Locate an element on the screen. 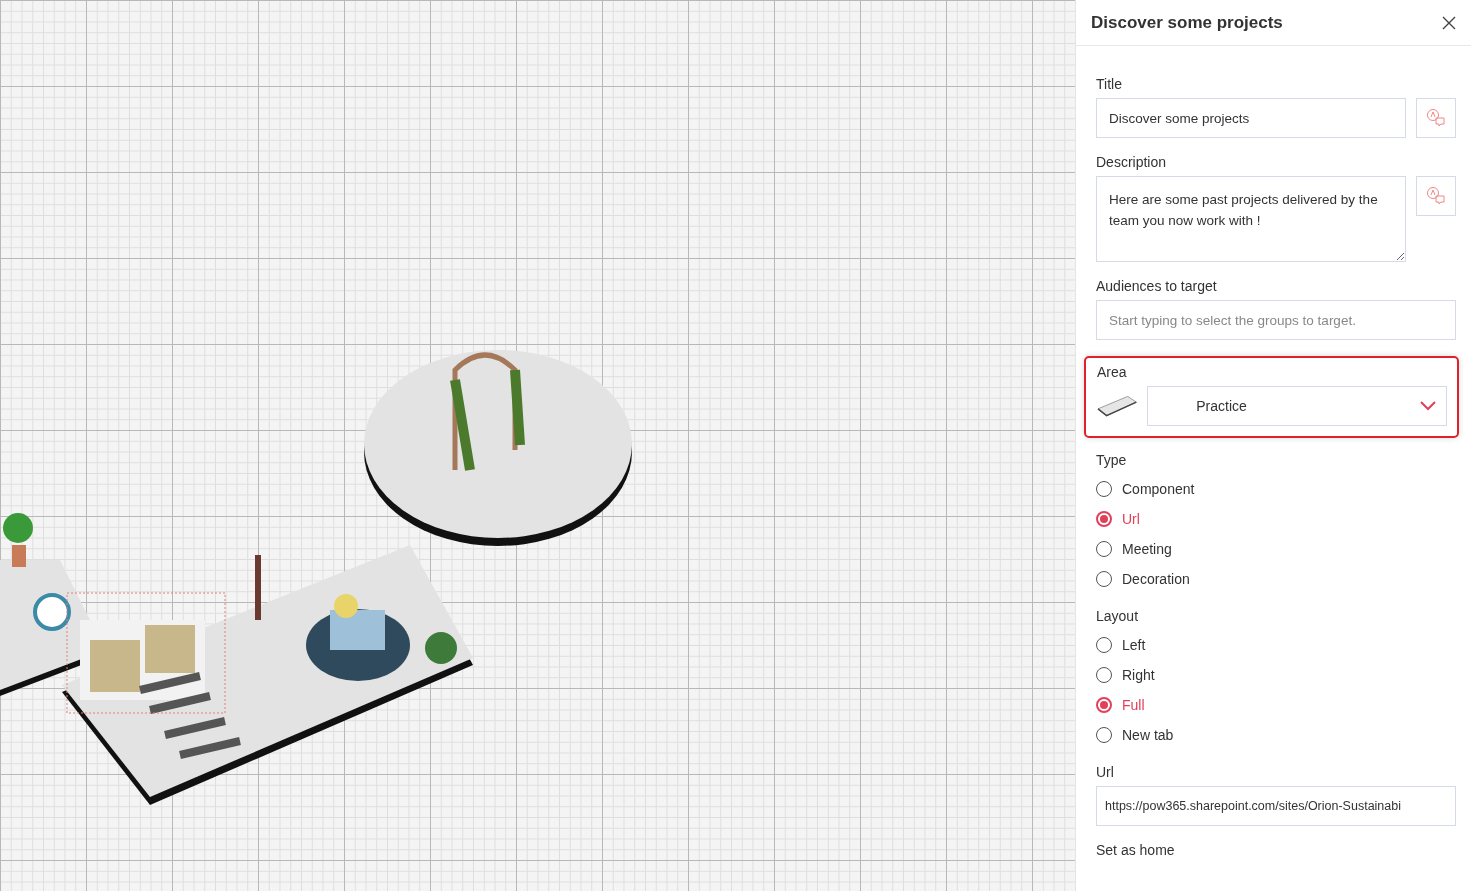  field-label: Audiences to target is located at coordinates (1157, 286).